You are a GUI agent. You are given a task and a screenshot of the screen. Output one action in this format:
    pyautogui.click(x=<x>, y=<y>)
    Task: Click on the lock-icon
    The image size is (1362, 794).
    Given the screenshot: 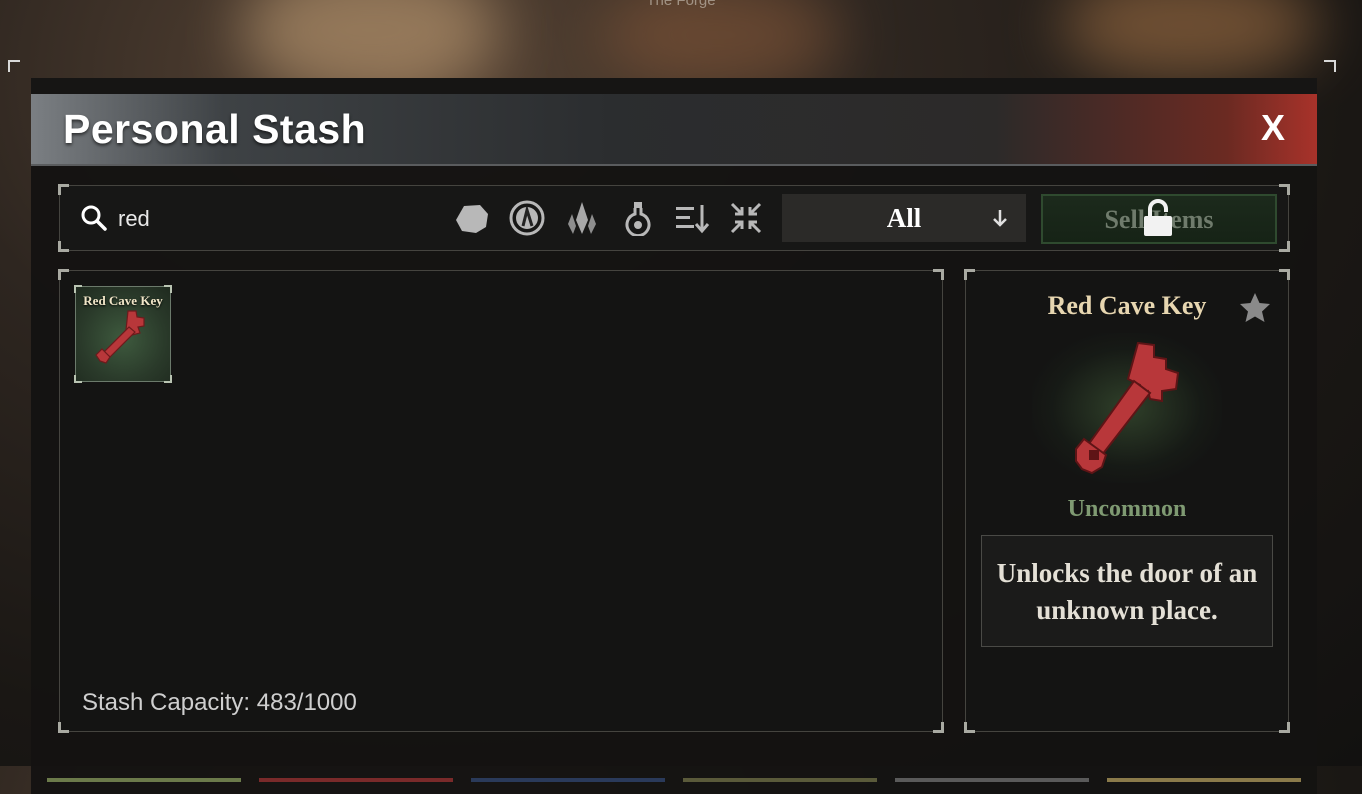 What is the action you would take?
    pyautogui.click(x=1158, y=217)
    